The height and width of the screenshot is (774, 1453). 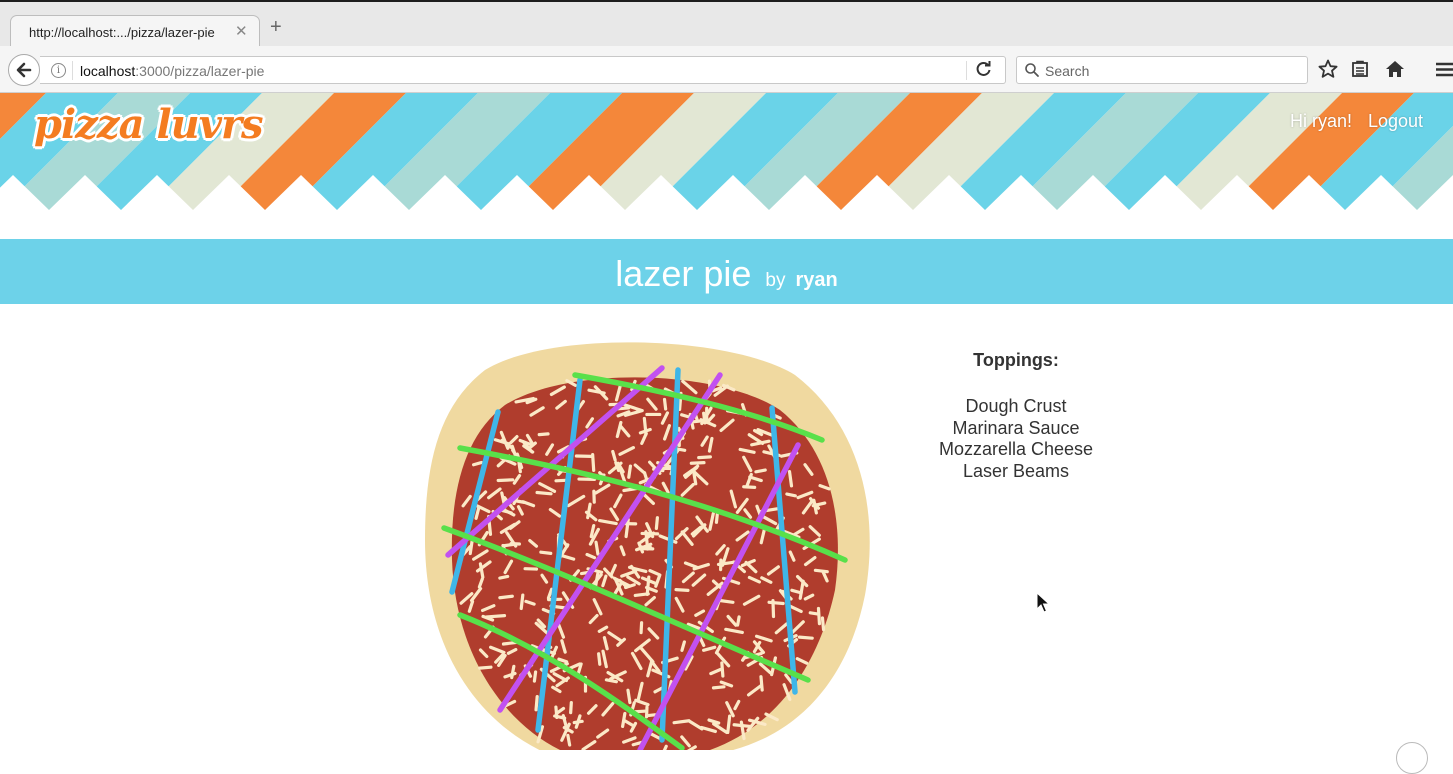 I want to click on back-arrow-icon, so click(x=24, y=70).